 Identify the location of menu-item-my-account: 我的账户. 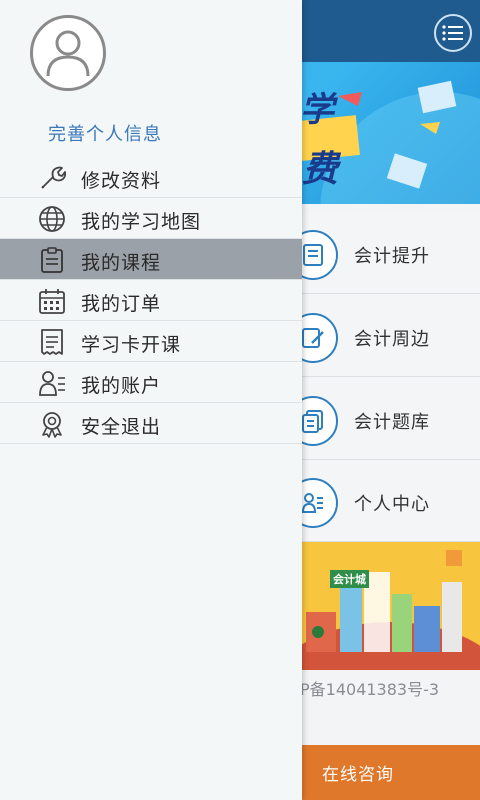
(151, 382).